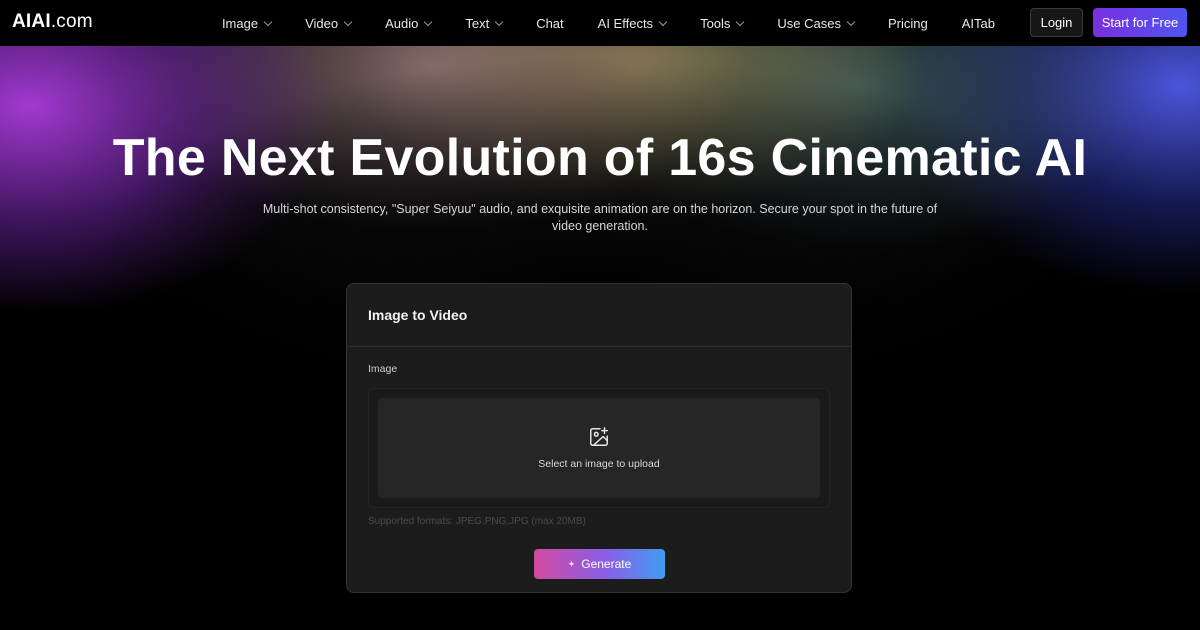 Image resolution: width=1200 pixels, height=630 pixels. Describe the element at coordinates (402, 23) in the screenshot. I see `nav-item-label: Audio` at that location.